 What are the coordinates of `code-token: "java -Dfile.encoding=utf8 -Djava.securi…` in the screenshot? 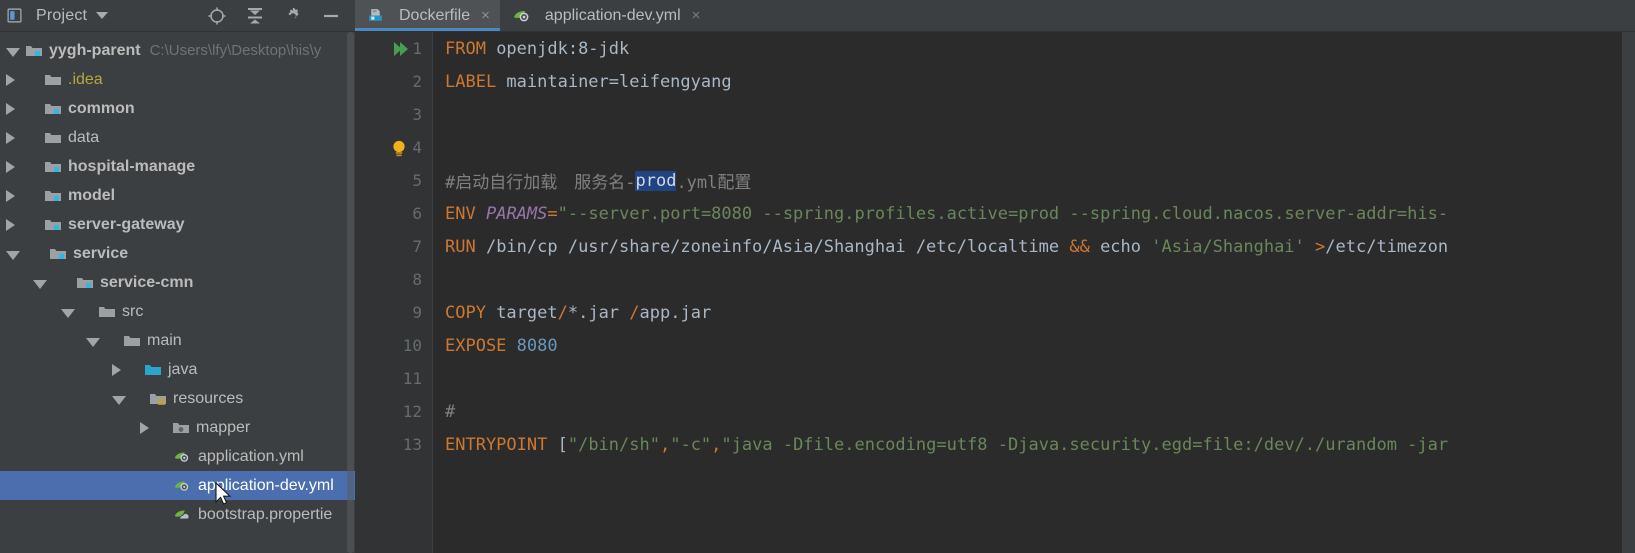 It's located at (1085, 444).